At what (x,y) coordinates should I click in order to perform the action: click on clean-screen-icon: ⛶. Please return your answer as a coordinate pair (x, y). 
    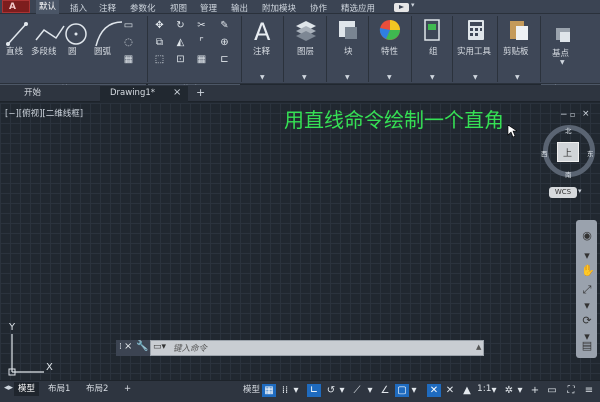
    Looking at the image, I should click on (571, 390).